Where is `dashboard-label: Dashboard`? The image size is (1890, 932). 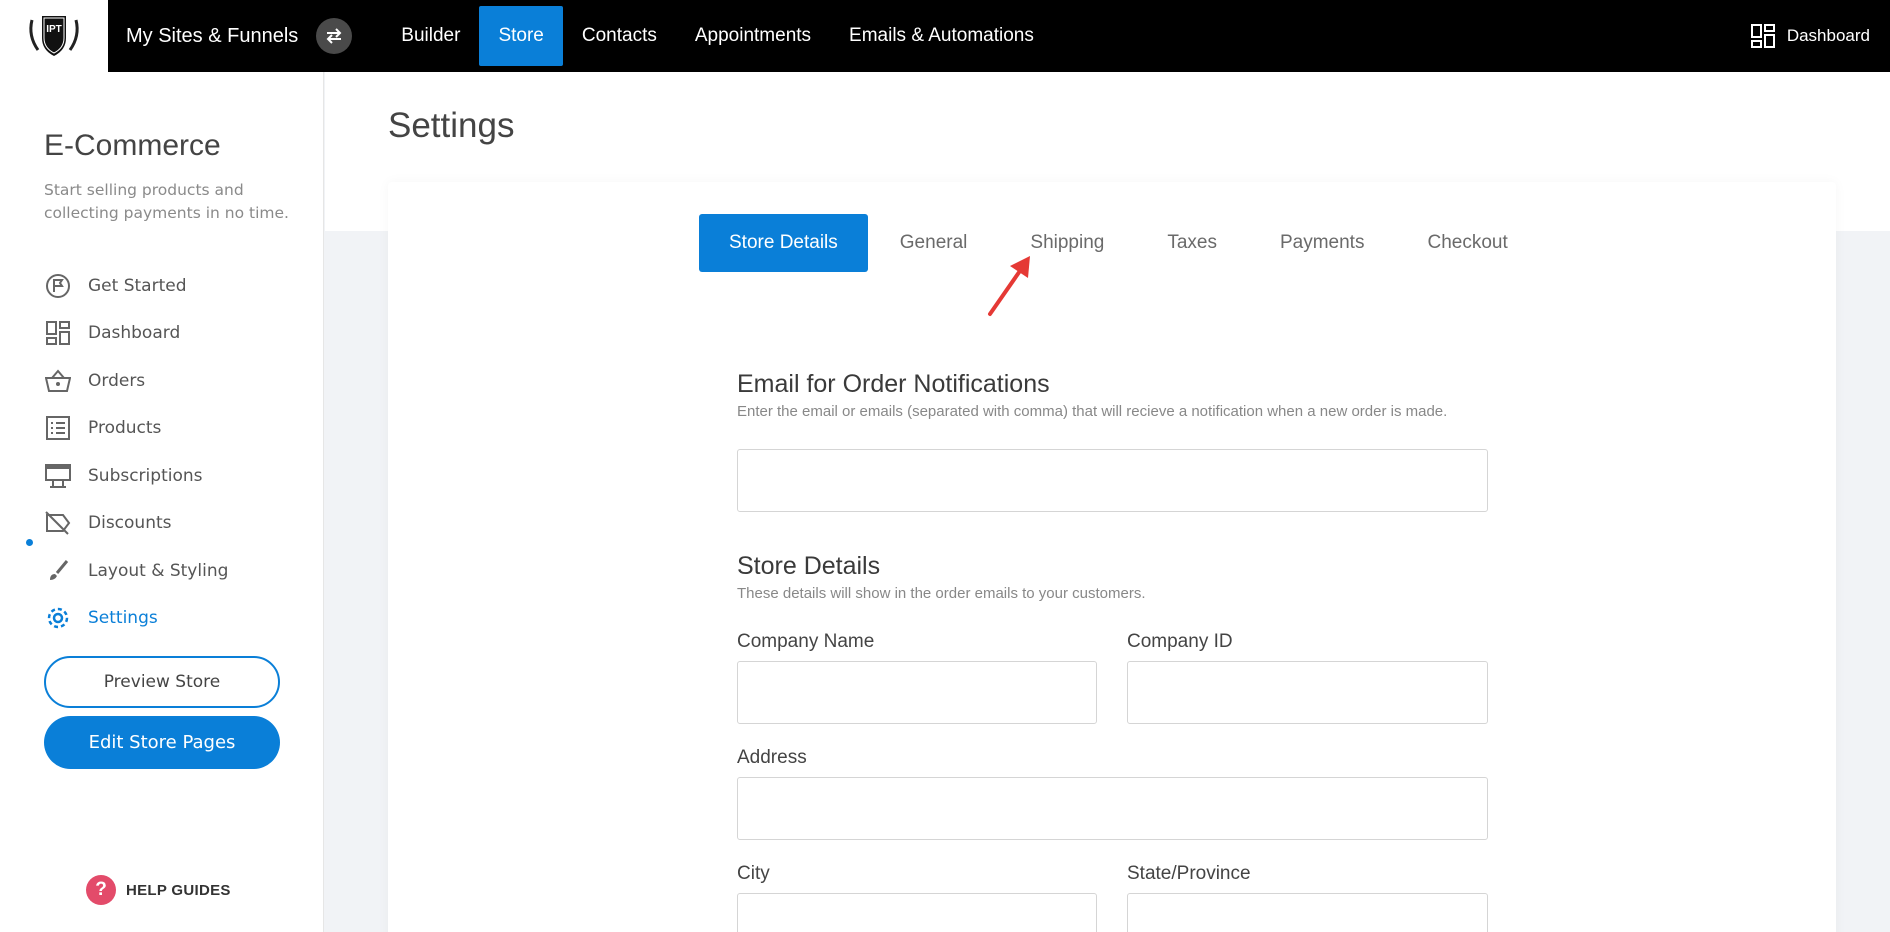 dashboard-label: Dashboard is located at coordinates (1828, 35).